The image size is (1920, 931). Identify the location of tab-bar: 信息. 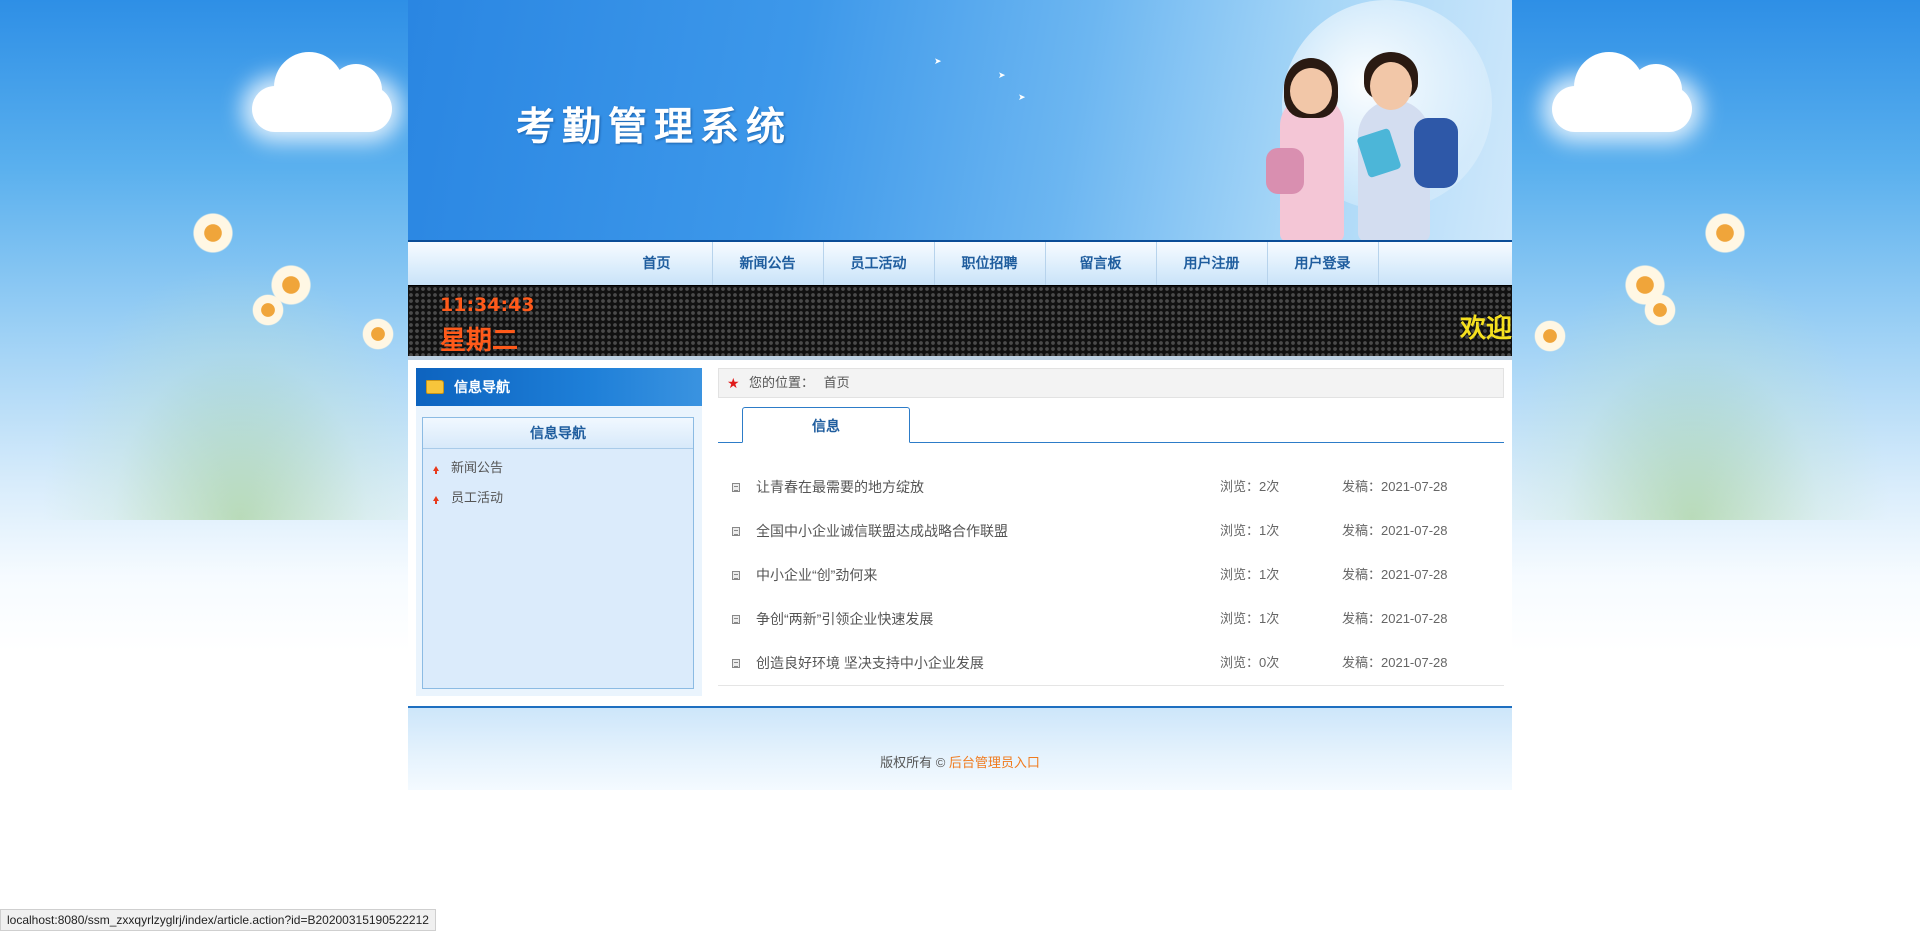
(1111, 424).